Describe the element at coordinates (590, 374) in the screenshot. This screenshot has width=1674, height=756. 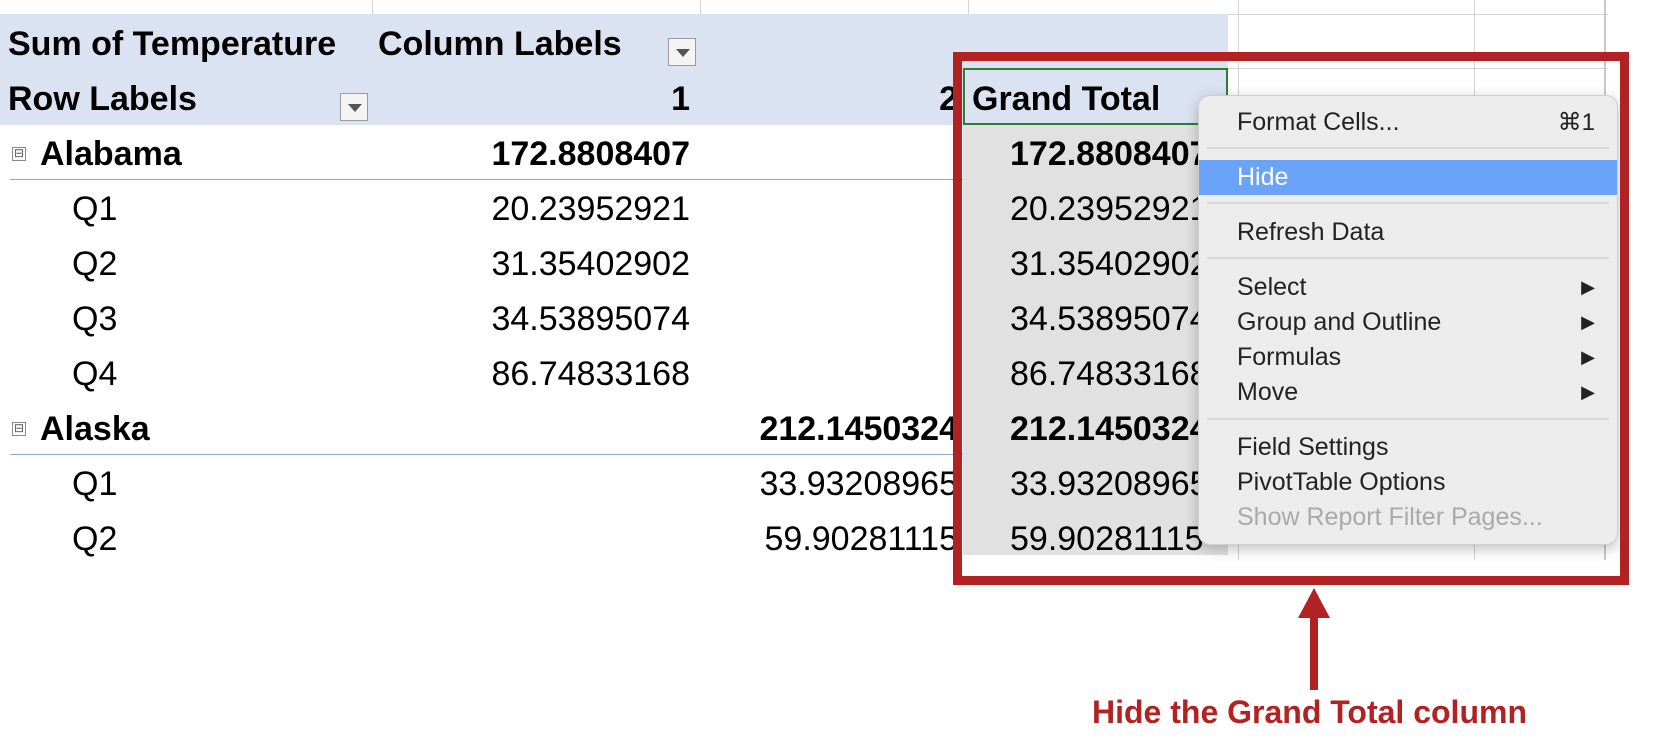
I see `row-col1: 86.74833168` at that location.